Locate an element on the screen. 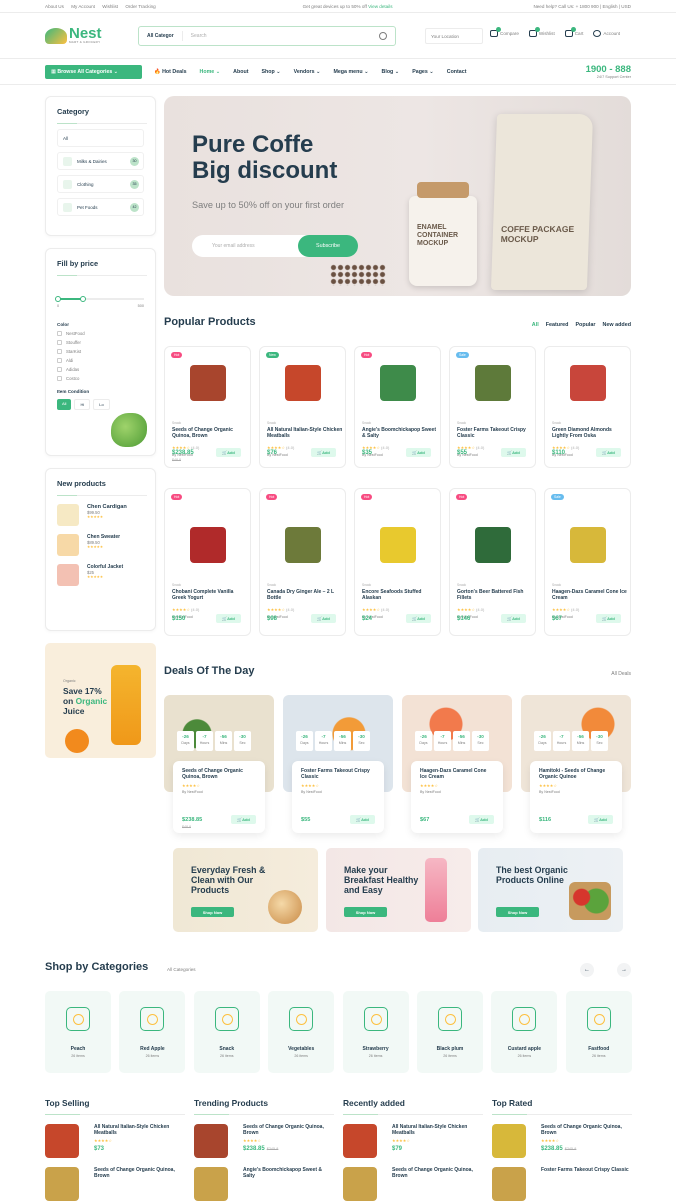 The image size is (676, 1201). product-name: Encore Seafoods Stuffed Alaskan is located at coordinates (400, 595).